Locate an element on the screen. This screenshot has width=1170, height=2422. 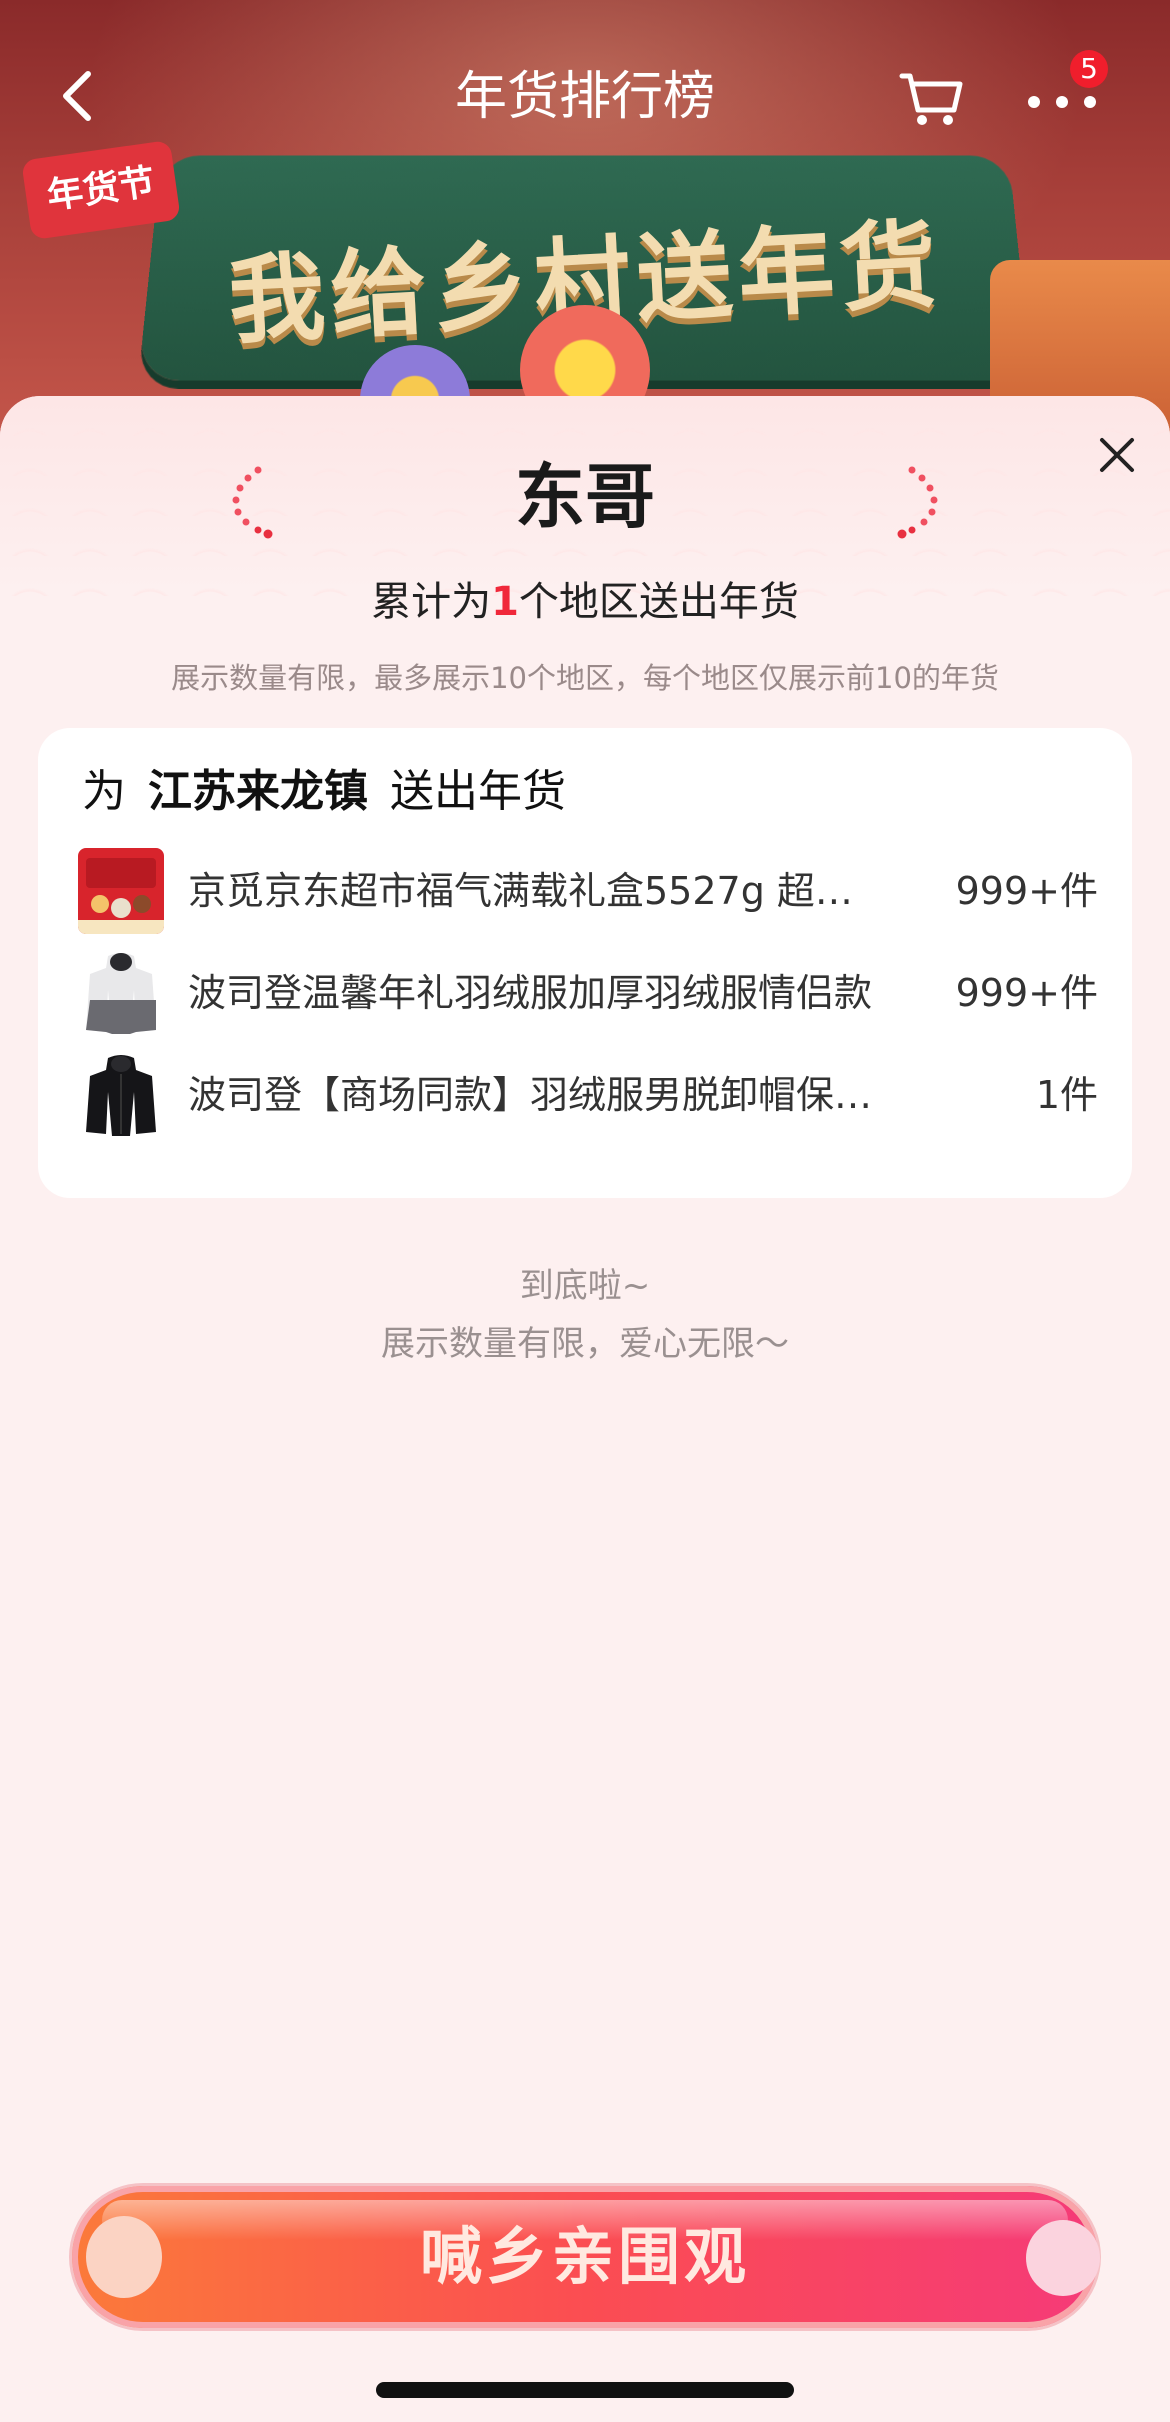
user-name-row: 东哥 is located at coordinates (585, 497).